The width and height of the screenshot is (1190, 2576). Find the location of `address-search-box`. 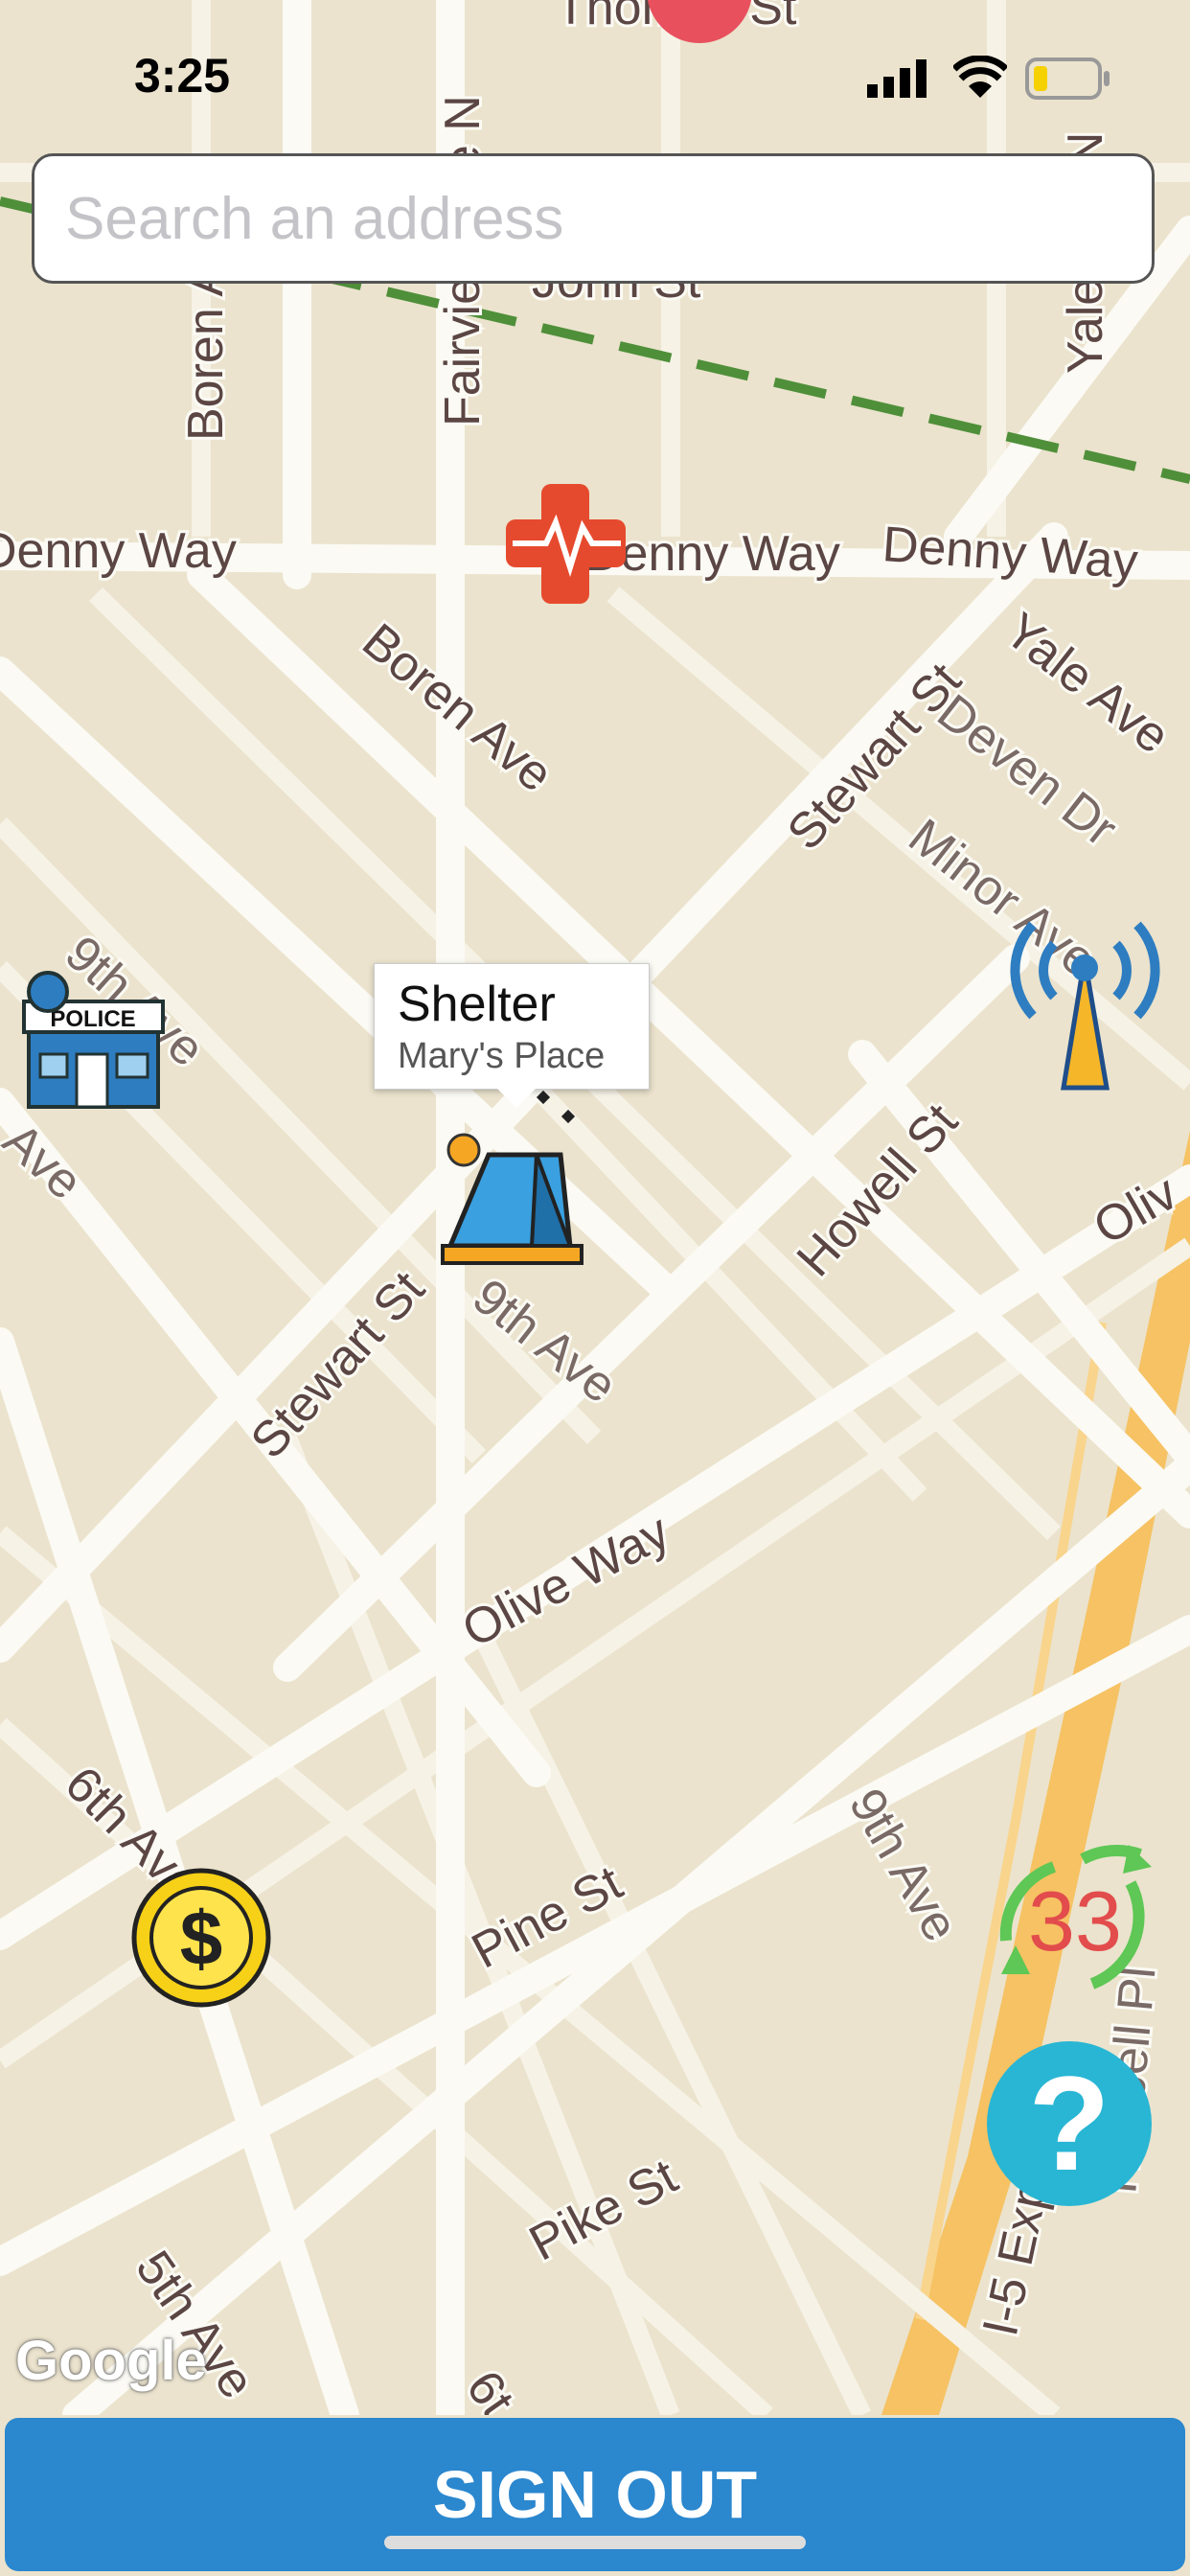

address-search-box is located at coordinates (593, 218).